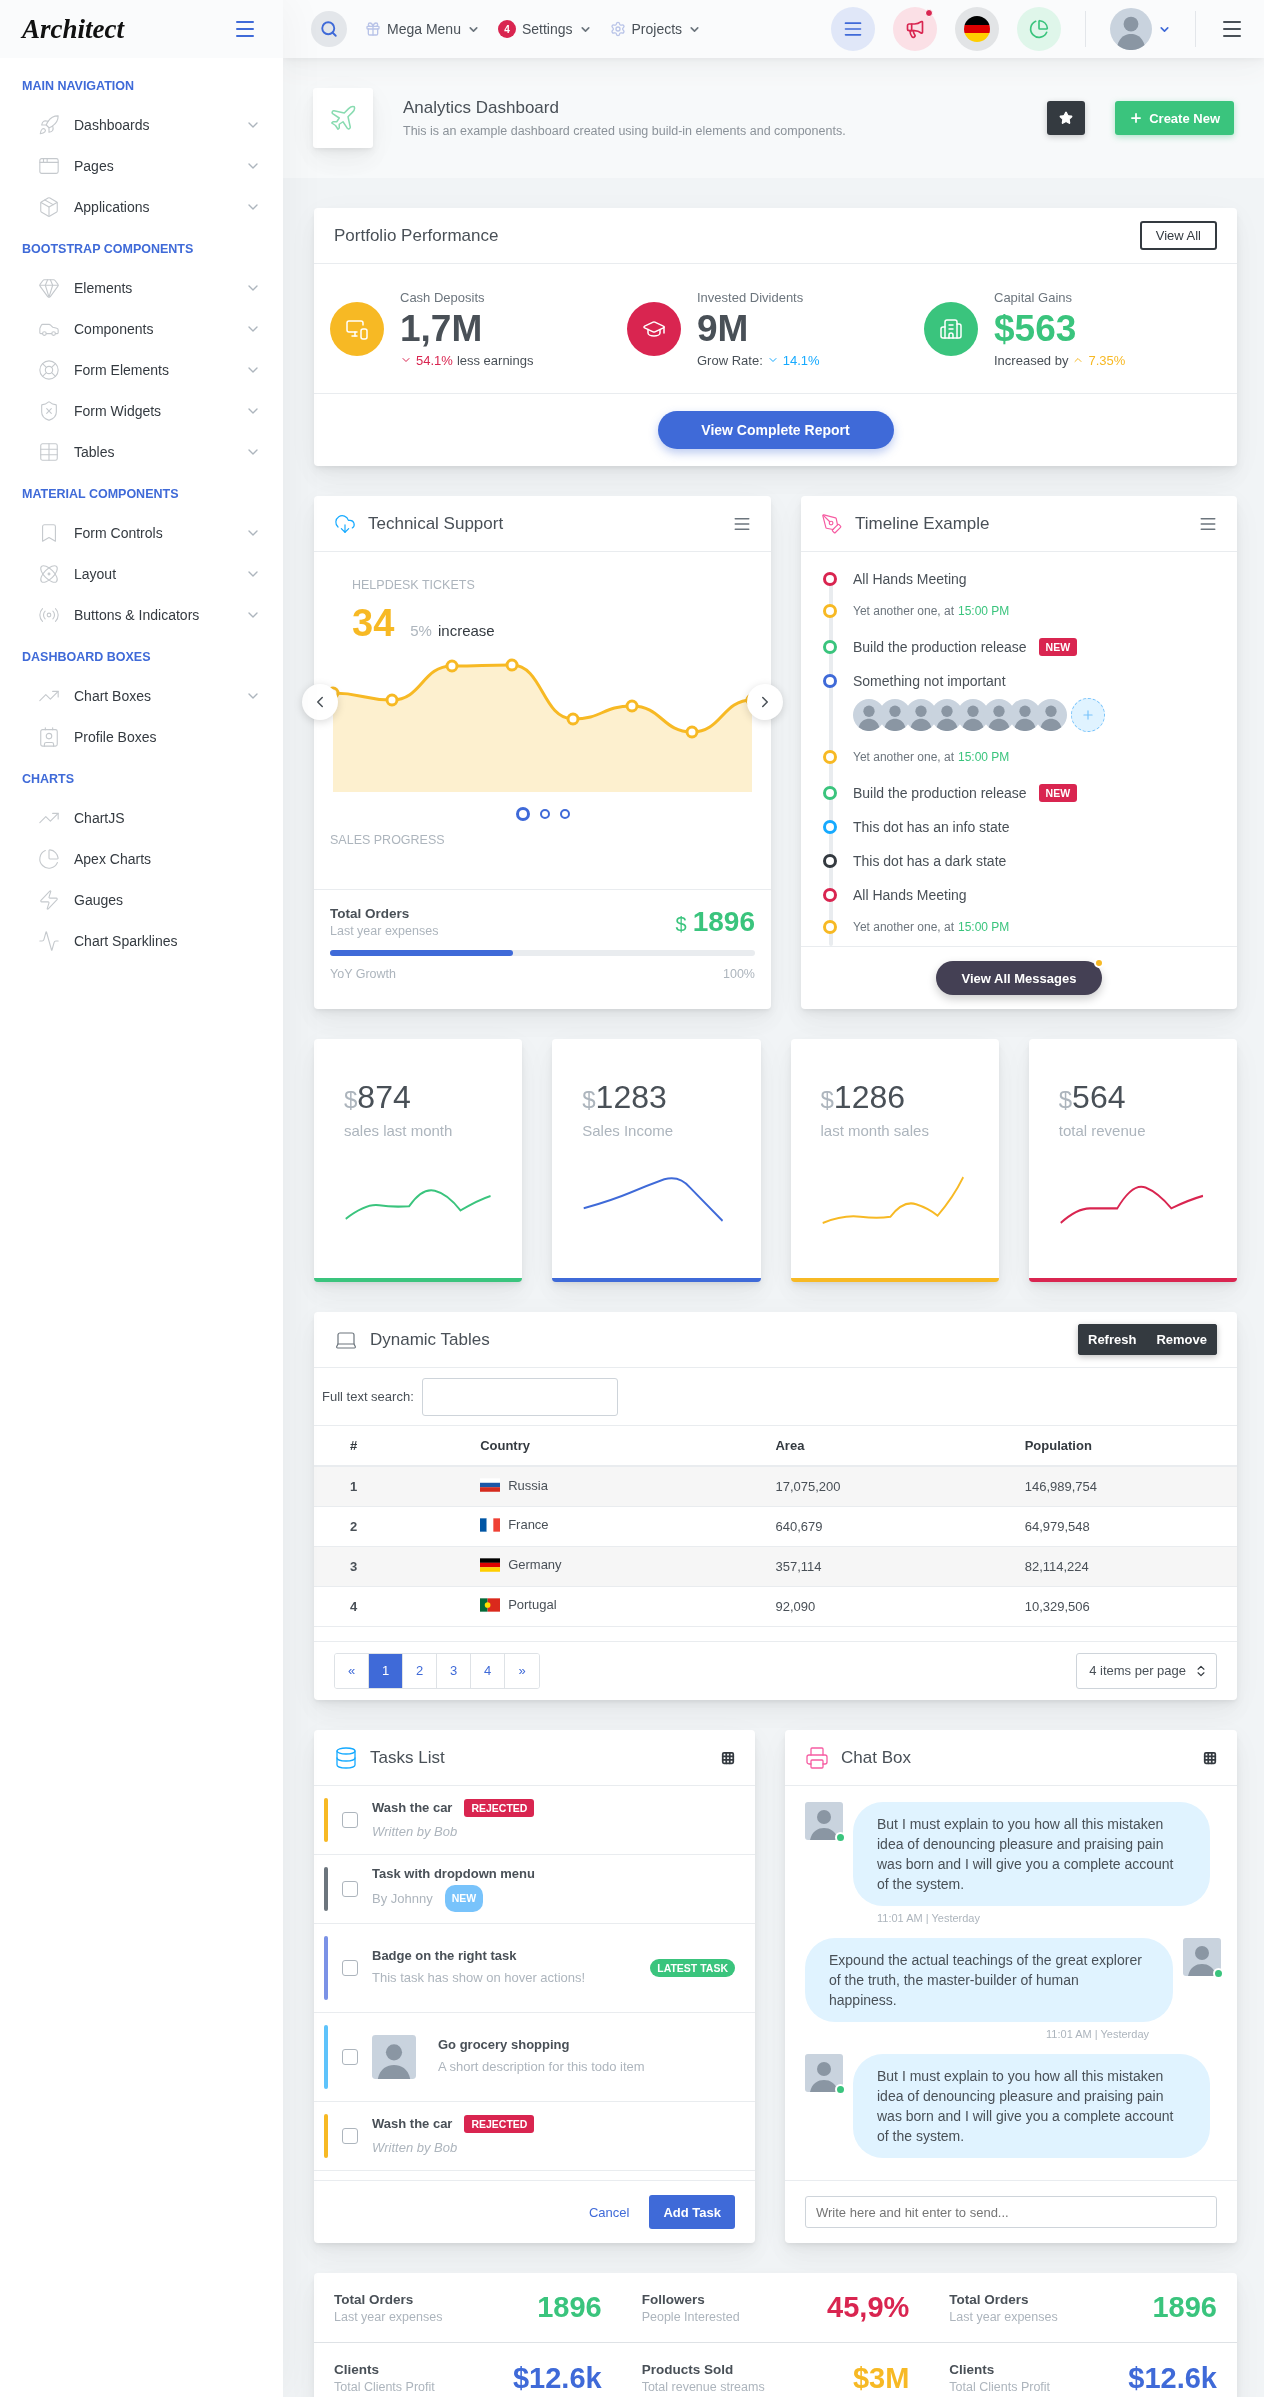 The width and height of the screenshot is (1264, 2397). I want to click on cancel-link: Cancel, so click(609, 2212).